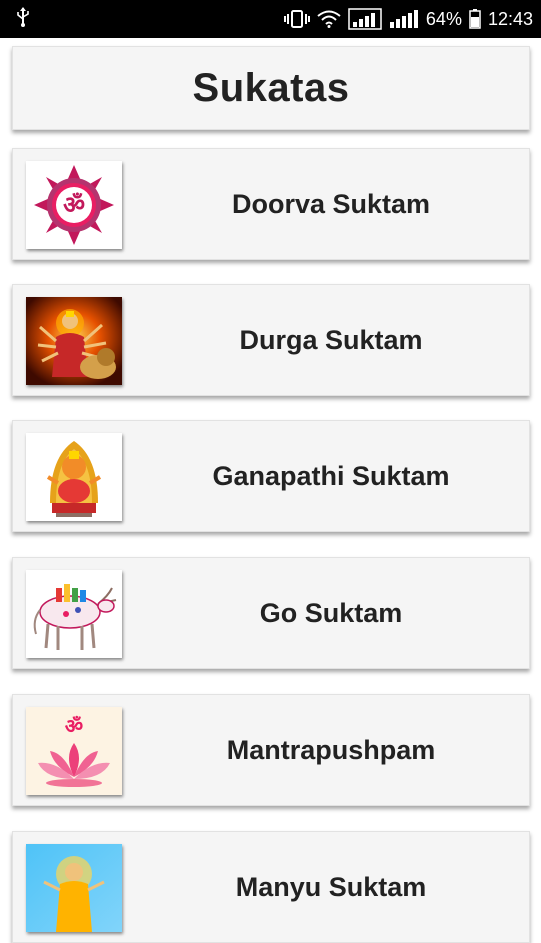  I want to click on item-label: Ganapathi Suktam, so click(331, 475).